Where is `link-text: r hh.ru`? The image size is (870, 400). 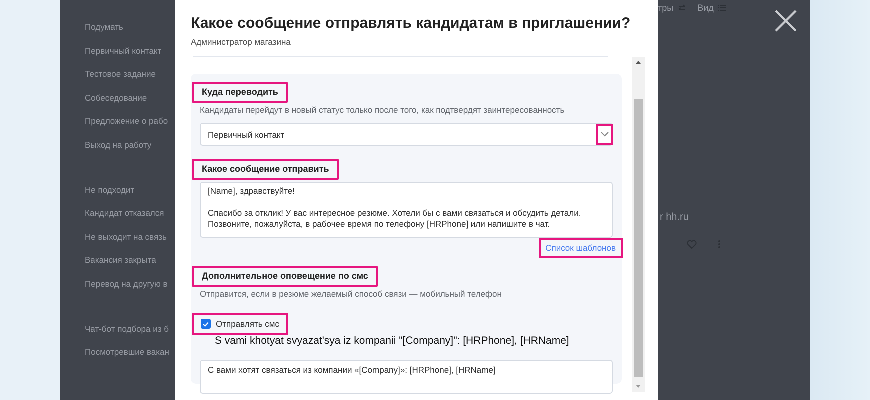 link-text: r hh.ru is located at coordinates (674, 217).